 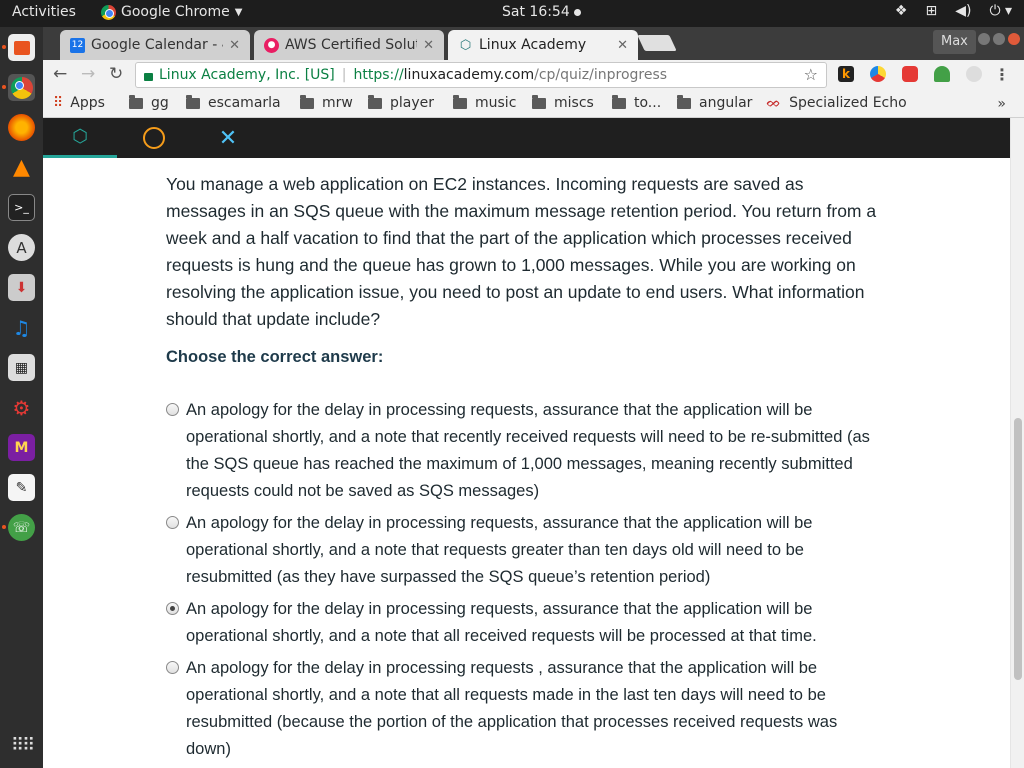 I want to click on bookmark-folder: gg, so click(x=149, y=102).